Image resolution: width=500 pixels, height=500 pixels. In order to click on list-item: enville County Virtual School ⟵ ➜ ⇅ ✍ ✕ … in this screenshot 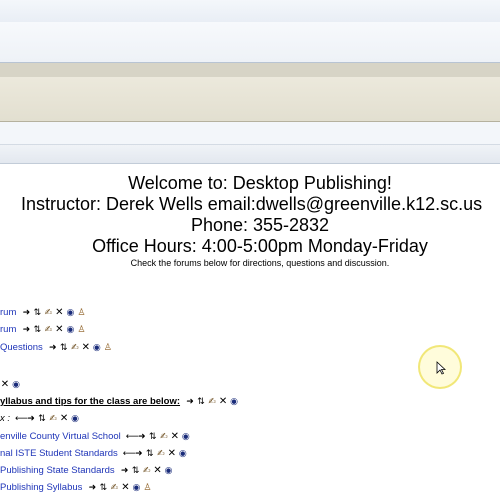, I will do `click(95, 437)`.